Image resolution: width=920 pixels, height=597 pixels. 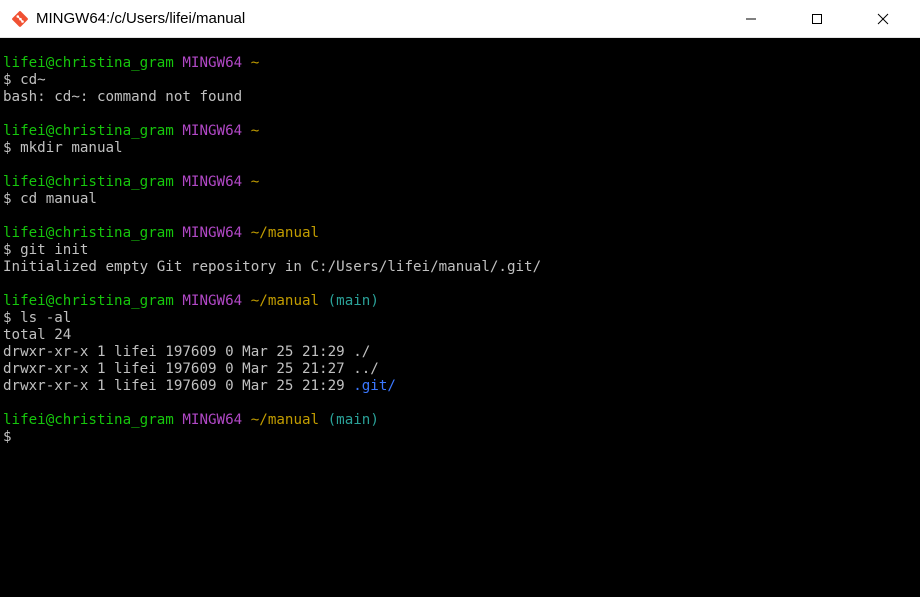 I want to click on command-prompt-symbol: $, so click(x=7, y=437).